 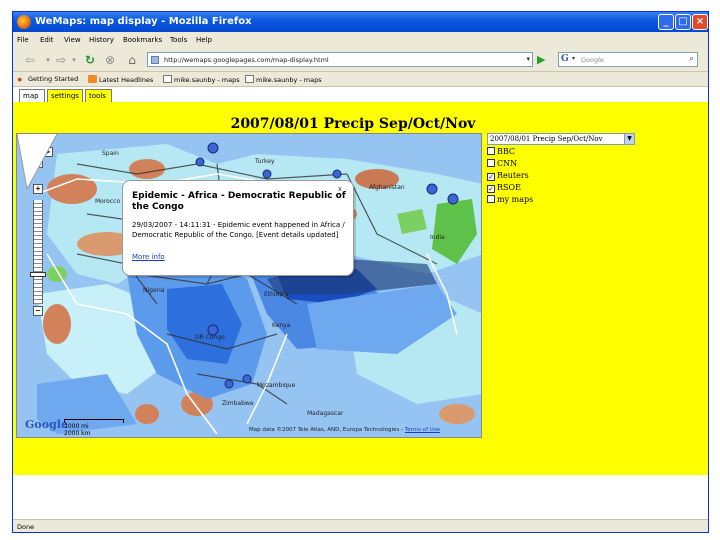 I want to click on zoom-out-button: −, so click(x=38, y=311).